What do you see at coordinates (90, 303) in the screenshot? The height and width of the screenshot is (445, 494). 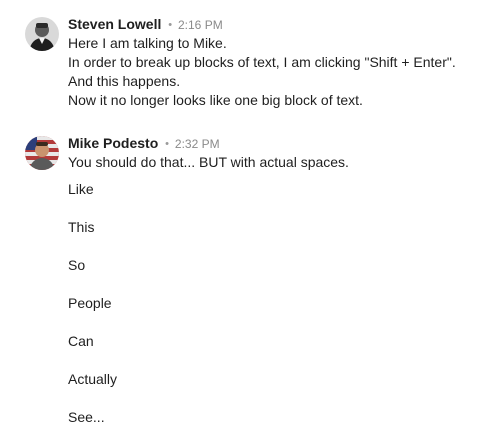 I see `message-line: People` at bounding box center [90, 303].